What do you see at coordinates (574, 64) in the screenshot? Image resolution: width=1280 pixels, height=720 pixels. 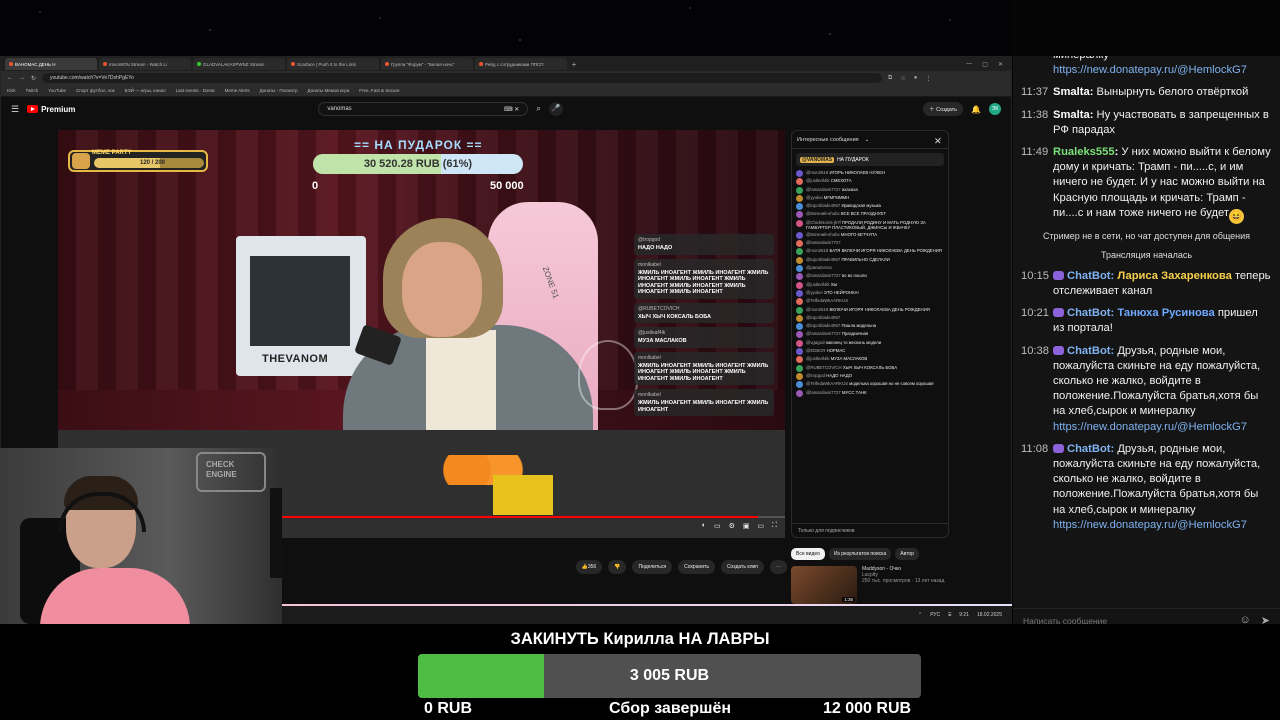 I see `new-tab-icon: +` at bounding box center [574, 64].